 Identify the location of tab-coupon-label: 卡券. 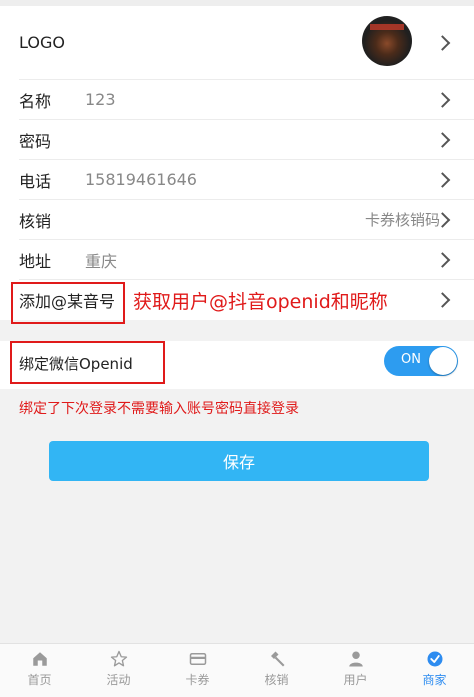
(197, 680).